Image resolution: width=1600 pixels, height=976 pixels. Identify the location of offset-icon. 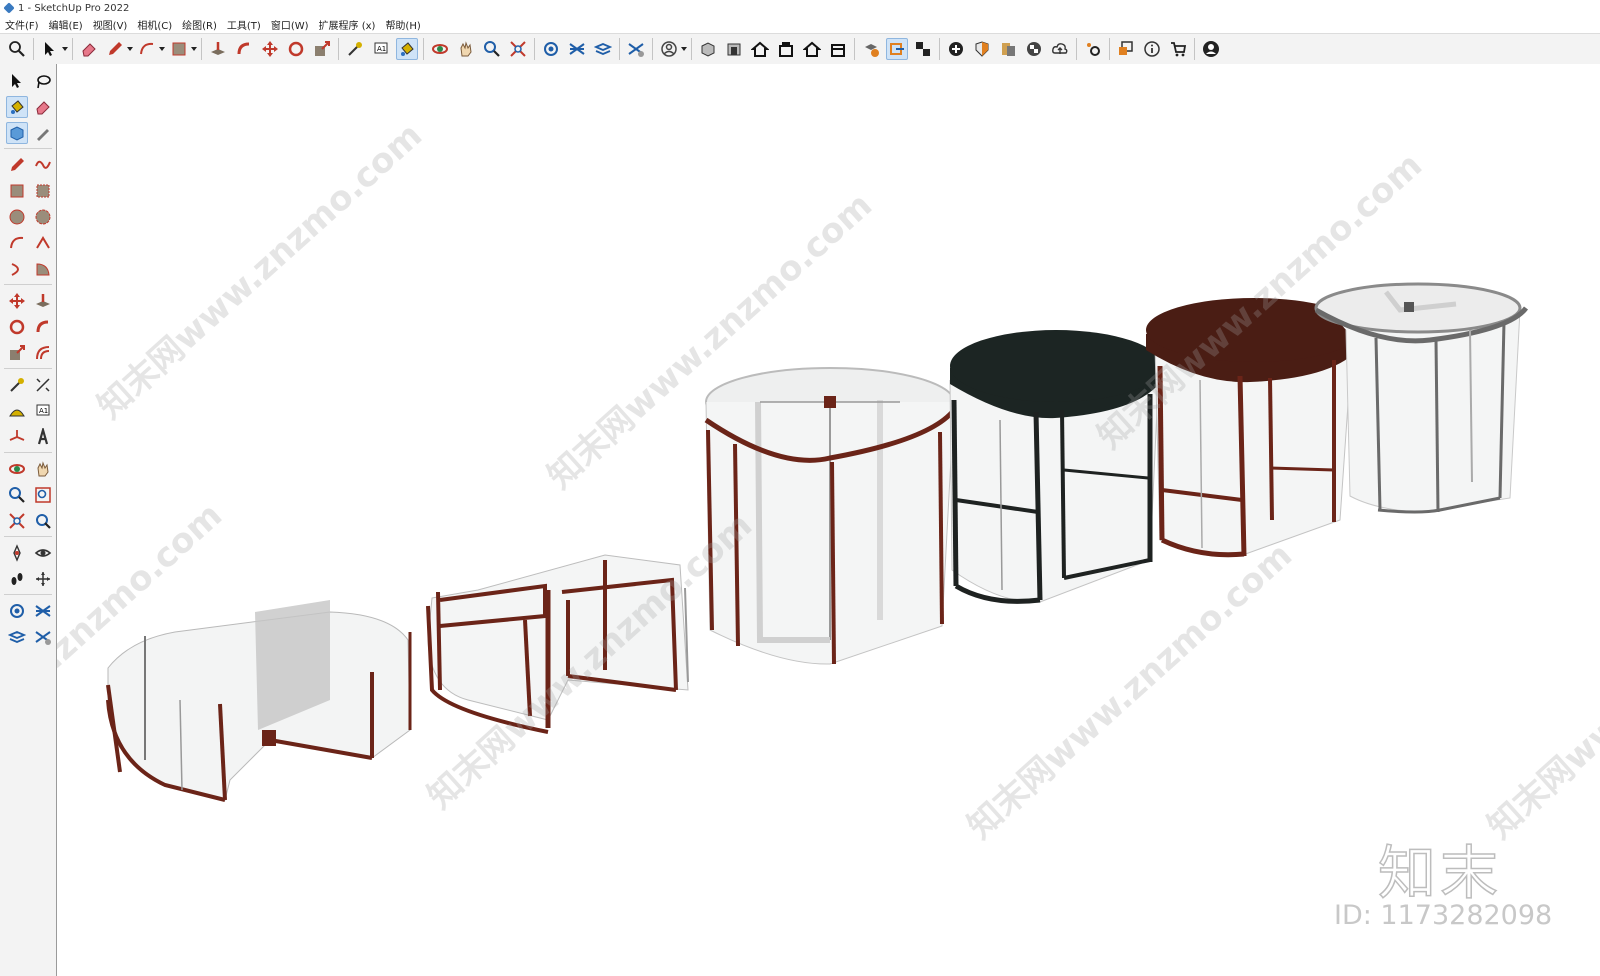
(43, 353).